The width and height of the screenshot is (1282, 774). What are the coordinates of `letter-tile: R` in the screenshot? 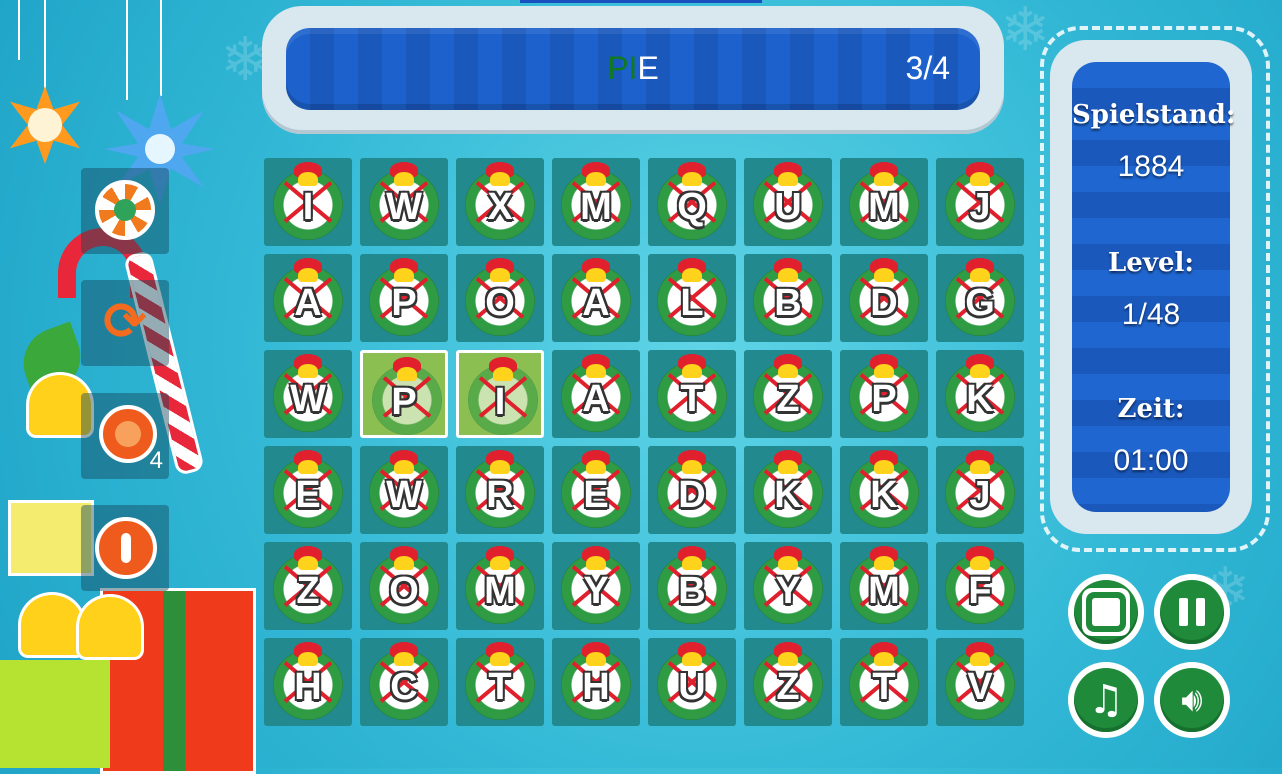 It's located at (500, 490).